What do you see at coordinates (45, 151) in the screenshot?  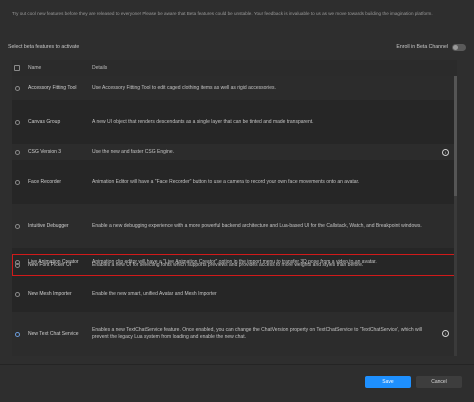 I see `feature-name: CSG Version 3` at bounding box center [45, 151].